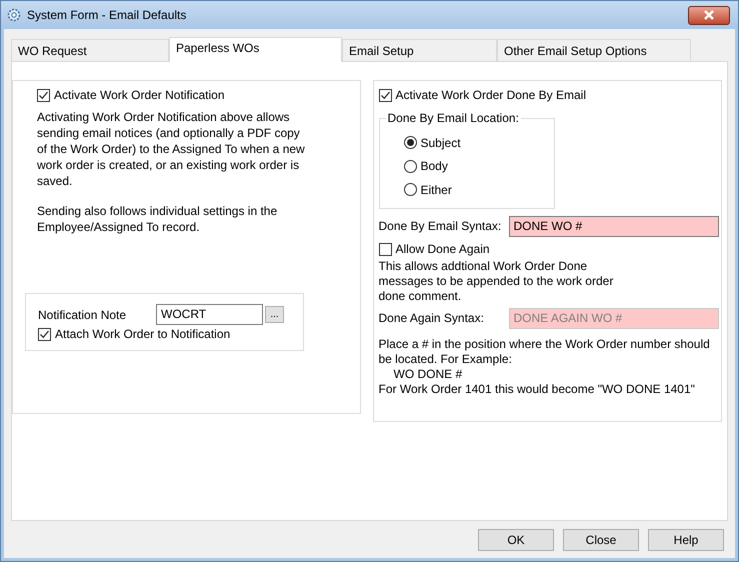 The image size is (739, 562). What do you see at coordinates (516, 540) in the screenshot?
I see `dialog-button: OK` at bounding box center [516, 540].